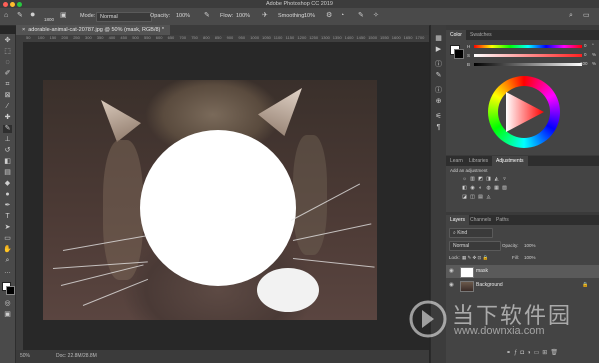  What do you see at coordinates (7, 304) in the screenshot?
I see `quick-mask-icon: ◎` at bounding box center [7, 304].